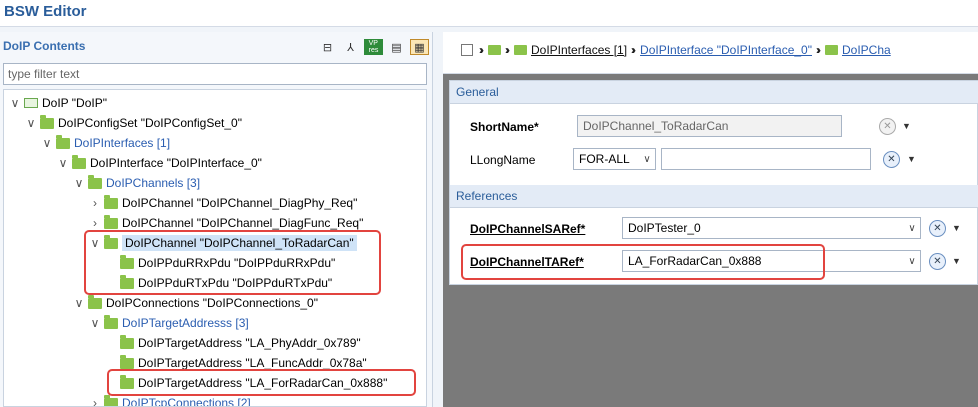  What do you see at coordinates (714, 92) in the screenshot?
I see `section-general-header: General` at bounding box center [714, 92].